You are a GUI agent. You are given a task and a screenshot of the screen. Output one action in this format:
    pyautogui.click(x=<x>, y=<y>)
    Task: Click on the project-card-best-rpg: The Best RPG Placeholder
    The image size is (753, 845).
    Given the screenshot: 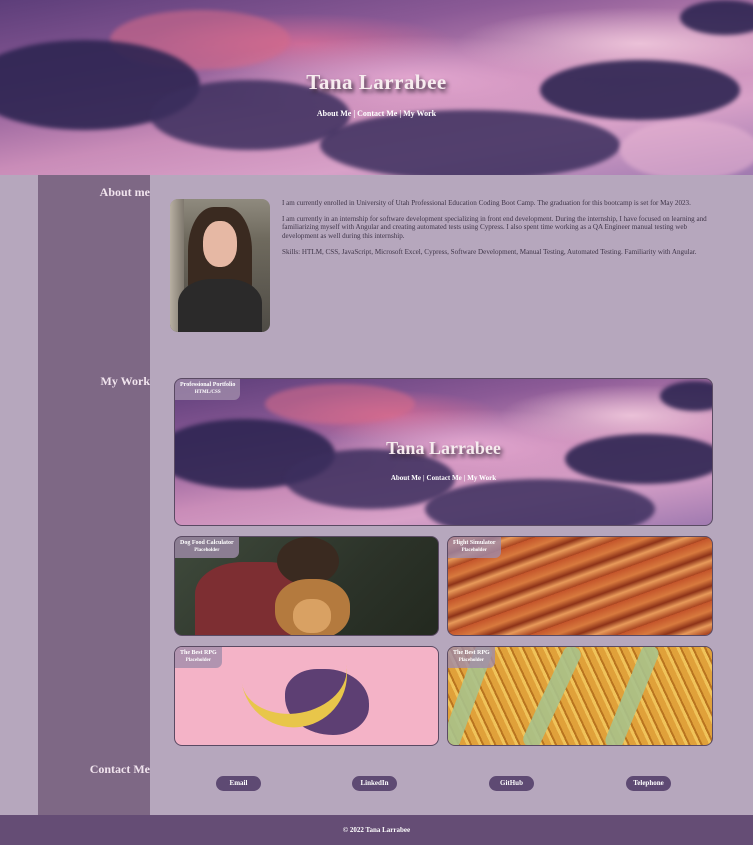 What is the action you would take?
    pyautogui.click(x=306, y=696)
    